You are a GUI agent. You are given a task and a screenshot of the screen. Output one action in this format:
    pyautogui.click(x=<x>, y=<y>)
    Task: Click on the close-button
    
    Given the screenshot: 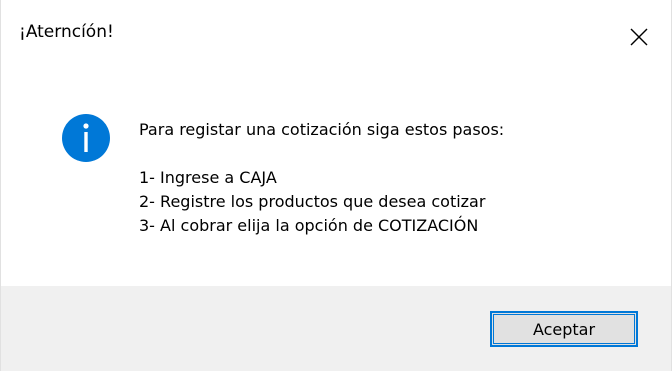 What is the action you would take?
    pyautogui.click(x=639, y=37)
    